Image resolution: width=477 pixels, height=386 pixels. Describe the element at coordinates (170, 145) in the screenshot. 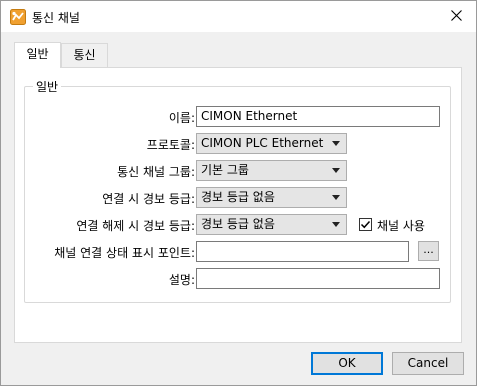

I see `protocol-label: 프로토콜:` at that location.